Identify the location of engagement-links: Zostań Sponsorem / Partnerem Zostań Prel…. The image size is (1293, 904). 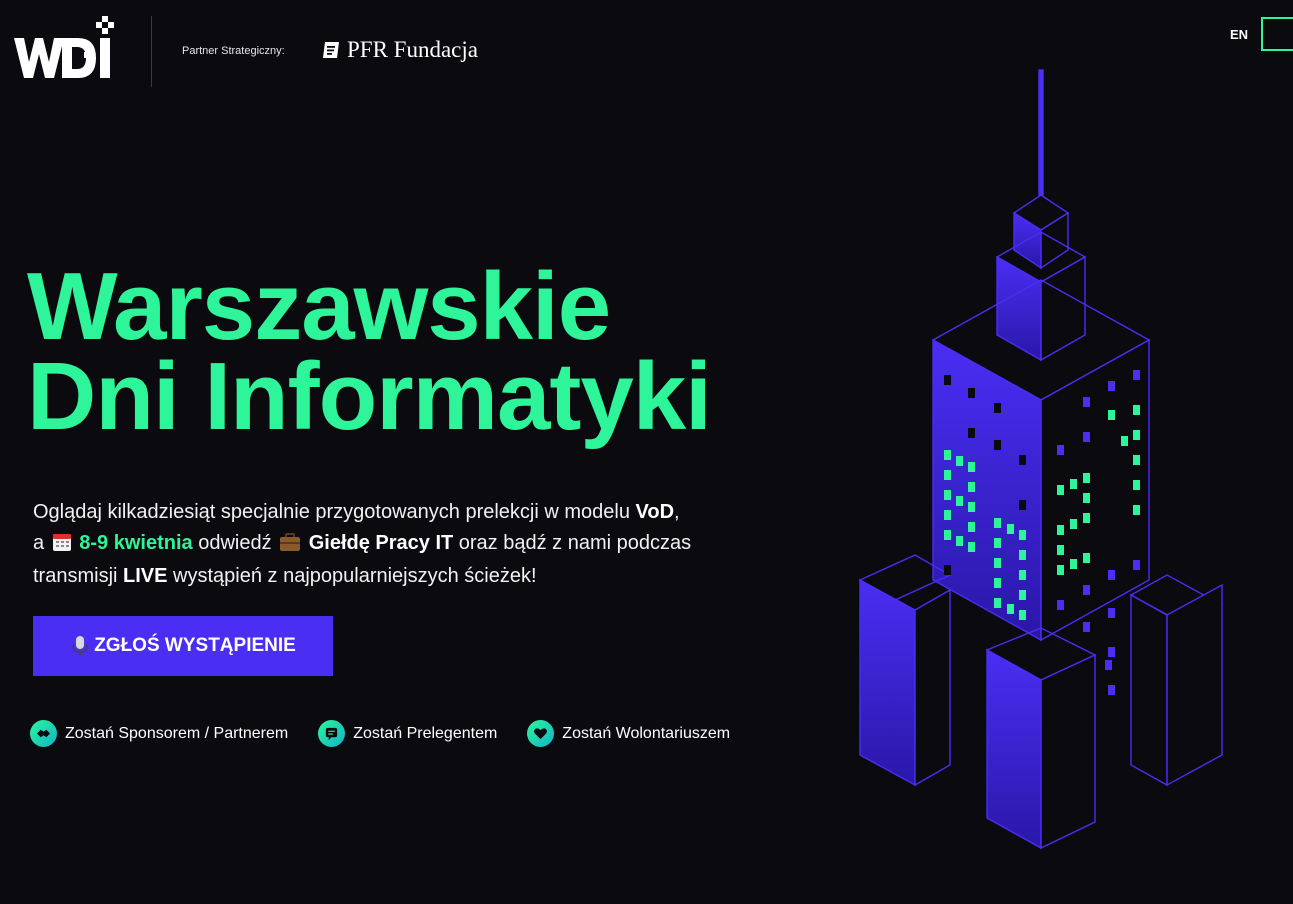
(395, 733).